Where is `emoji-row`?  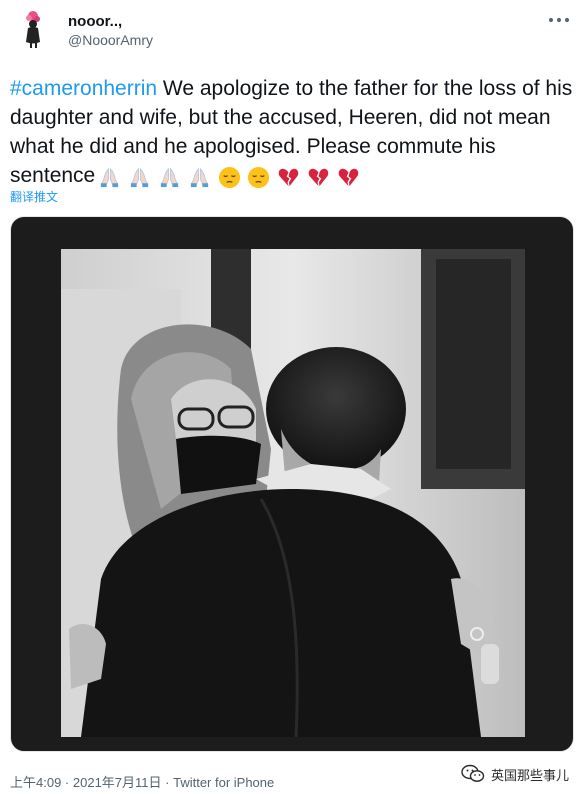 emoji-row is located at coordinates (229, 176).